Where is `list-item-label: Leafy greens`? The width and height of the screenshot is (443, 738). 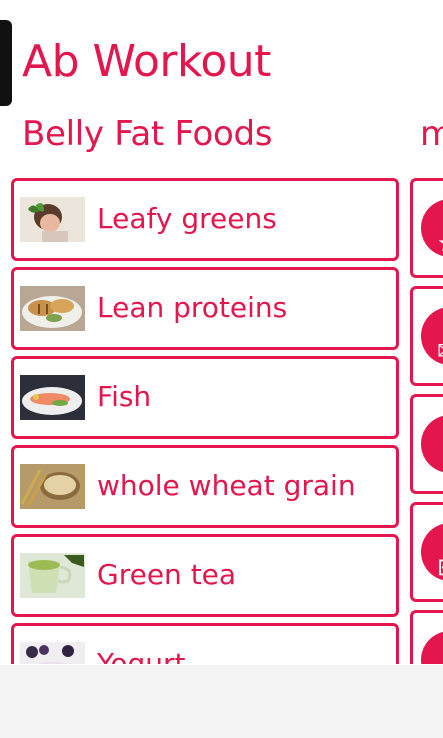 list-item-label: Leafy greens is located at coordinates (187, 218).